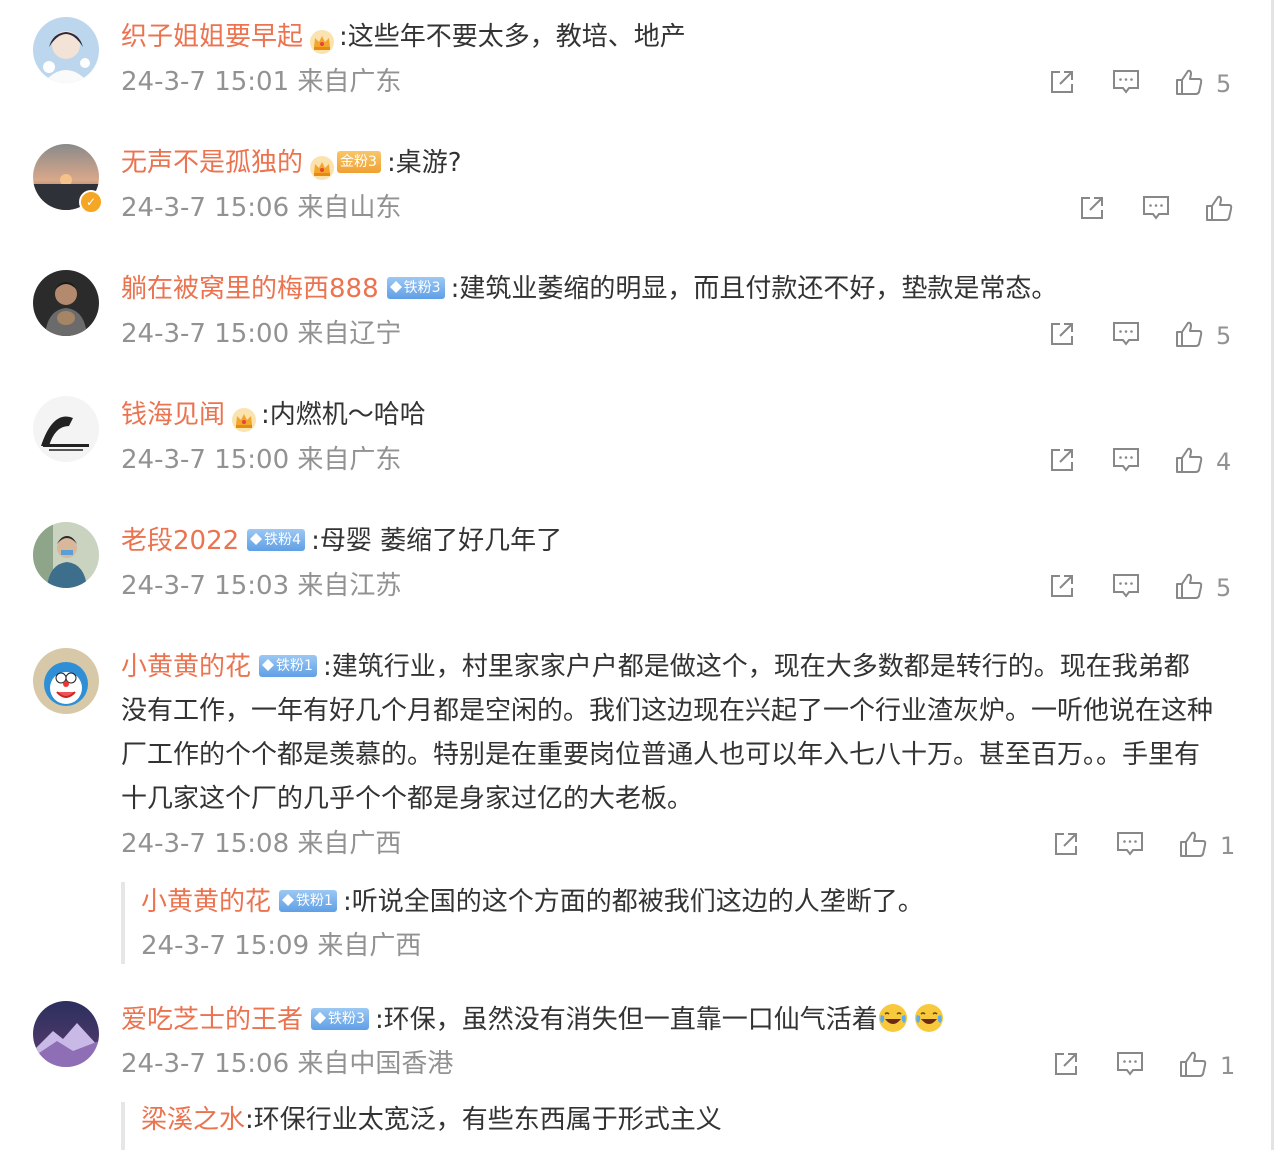  I want to click on reply-header: 梁溪之水:环保行业太宽泛，有些东西属于形式主义, so click(431, 1120).